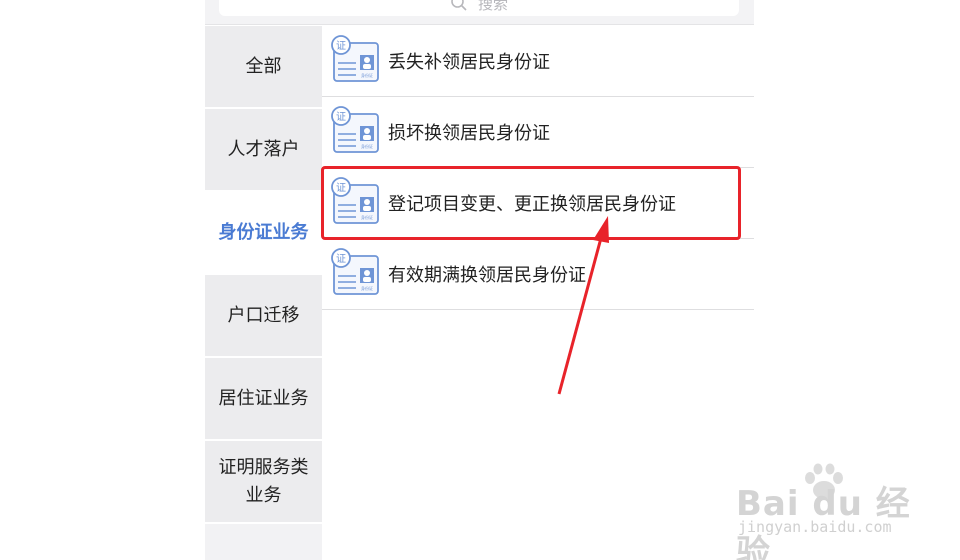 The width and height of the screenshot is (960, 560). I want to click on list-item: 身份证 证 有效期满换领居民身份证, so click(538, 274).